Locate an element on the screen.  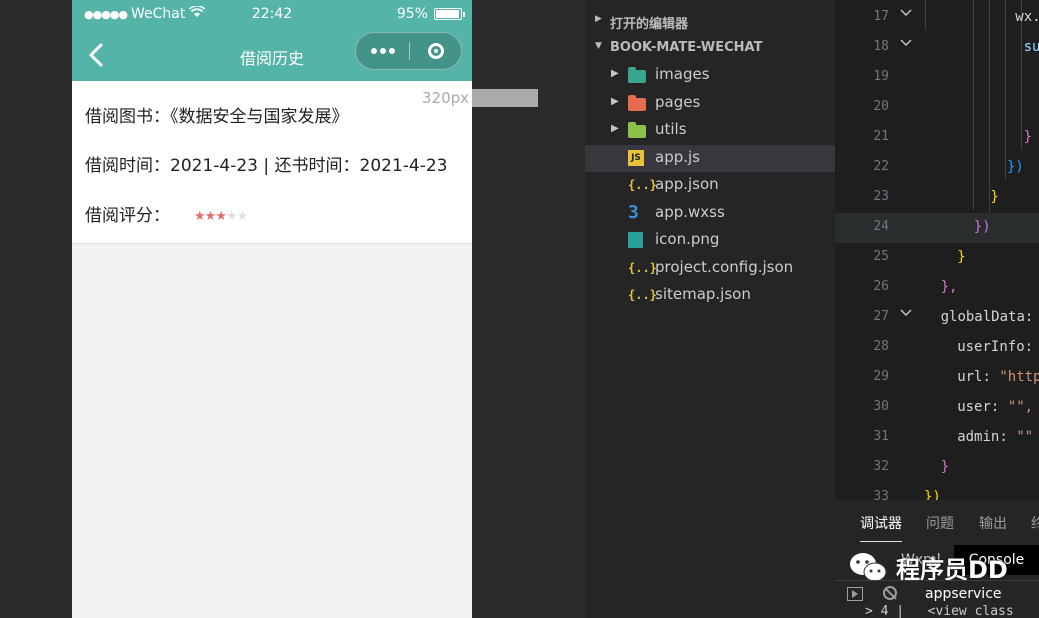
line-number: 28 is located at coordinates (881, 346).